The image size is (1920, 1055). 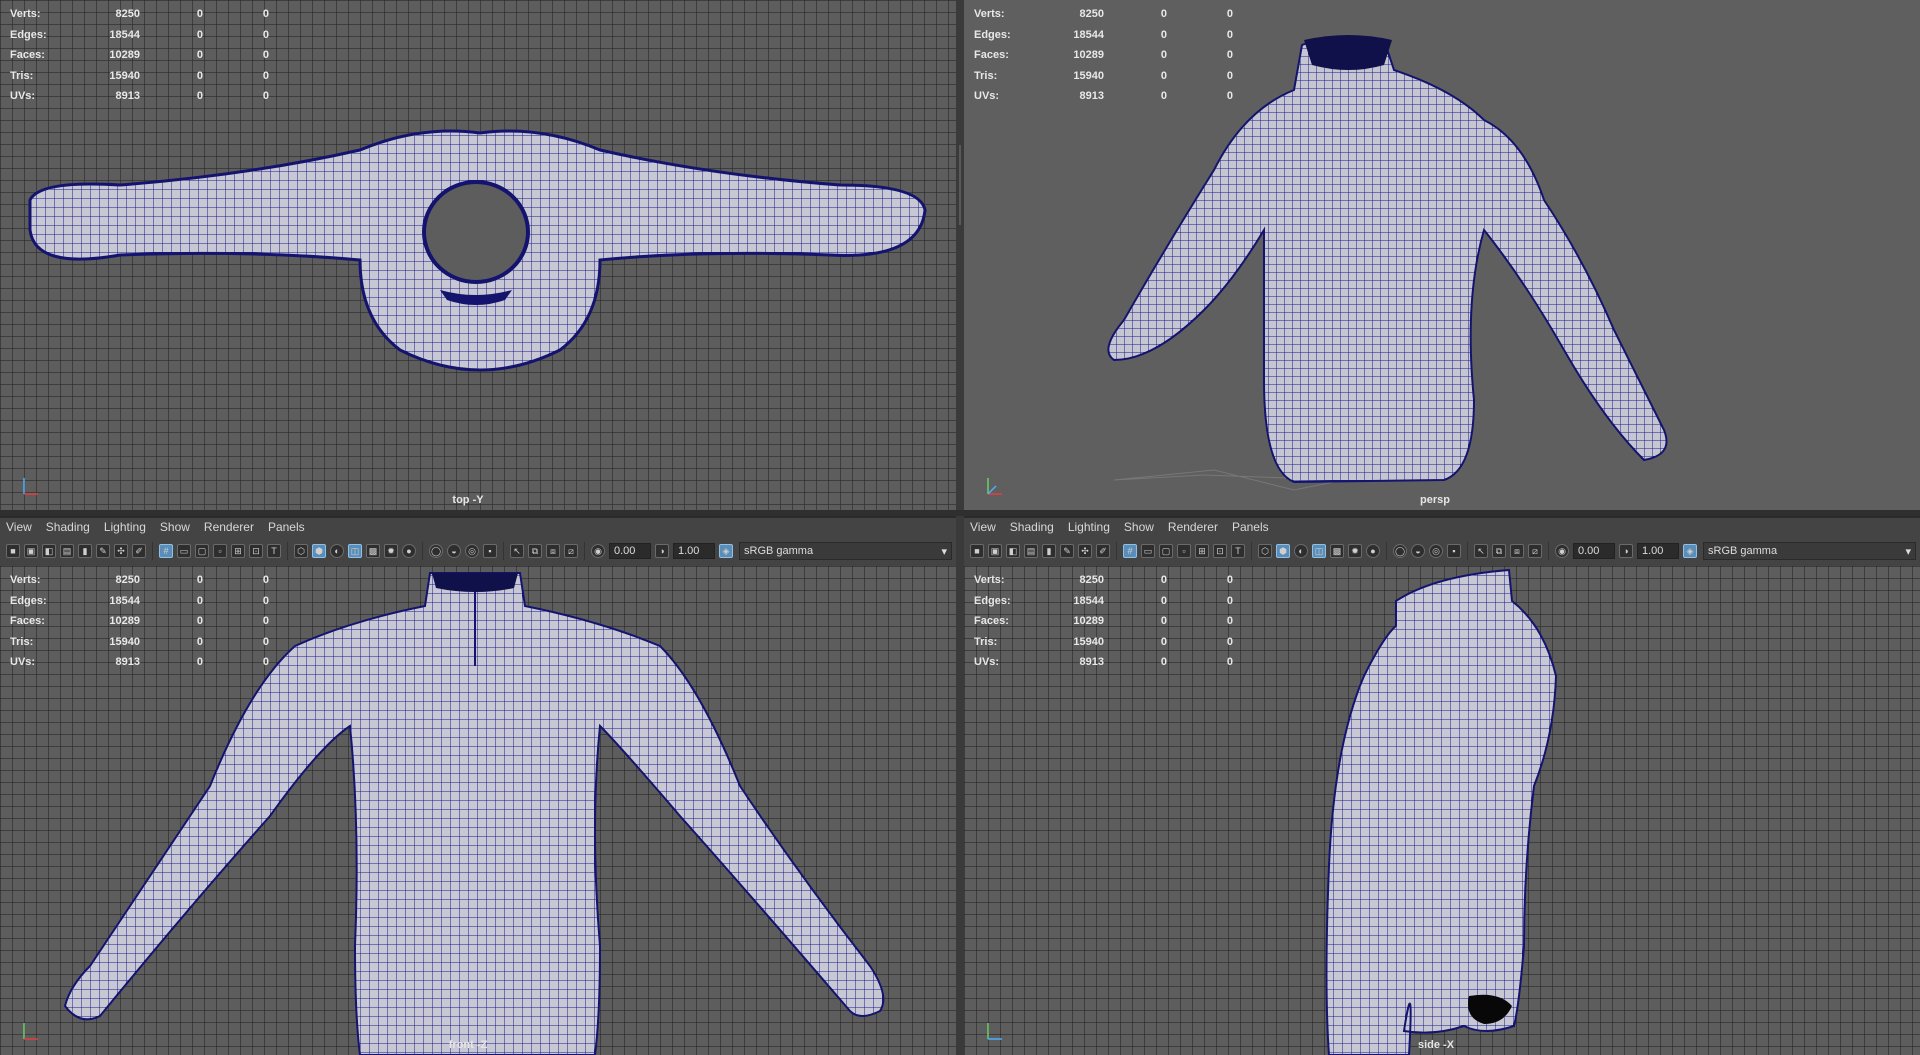 What do you see at coordinates (989, 14) in the screenshot?
I see `hud-label: Verts:` at bounding box center [989, 14].